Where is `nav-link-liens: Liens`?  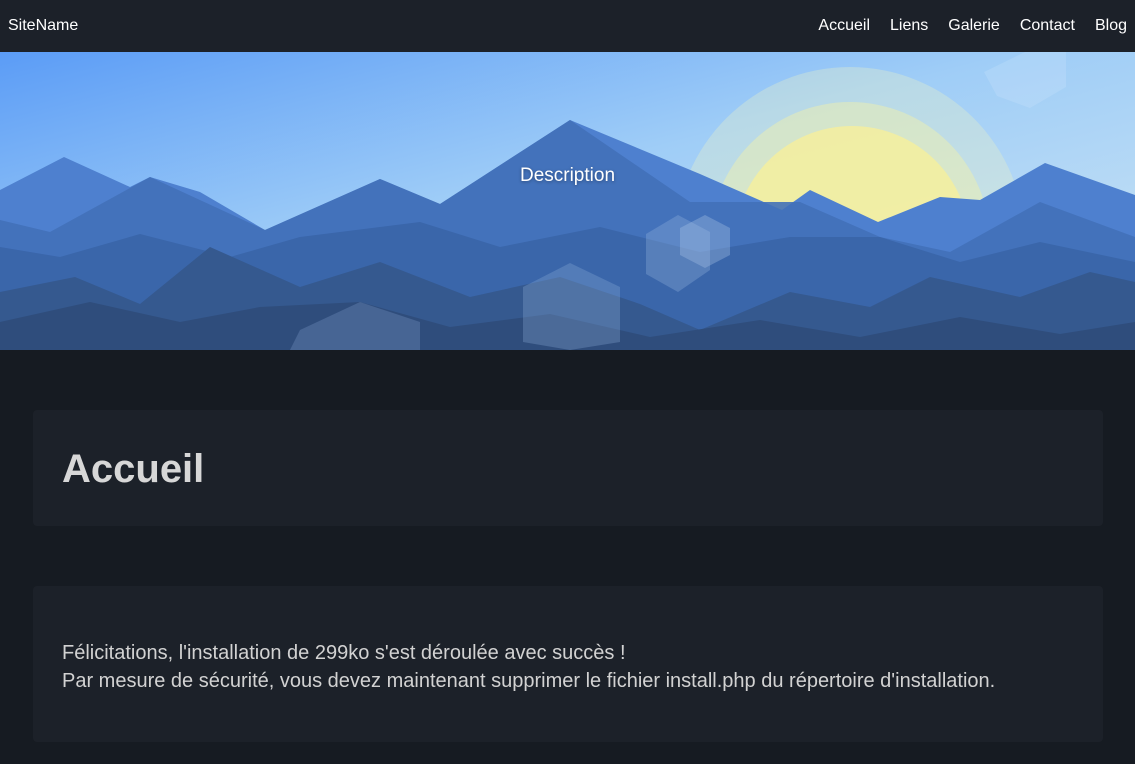 nav-link-liens: Liens is located at coordinates (909, 26).